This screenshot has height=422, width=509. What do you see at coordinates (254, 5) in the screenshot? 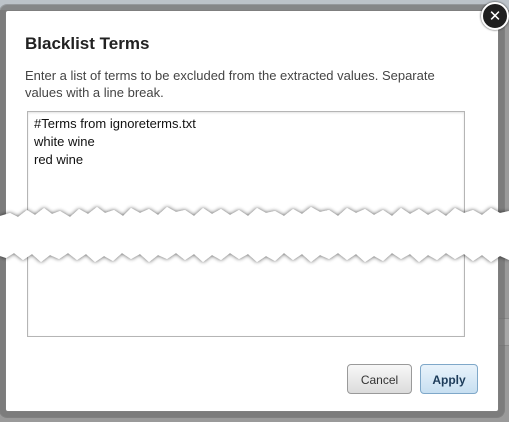
I see `background-app-header` at bounding box center [254, 5].